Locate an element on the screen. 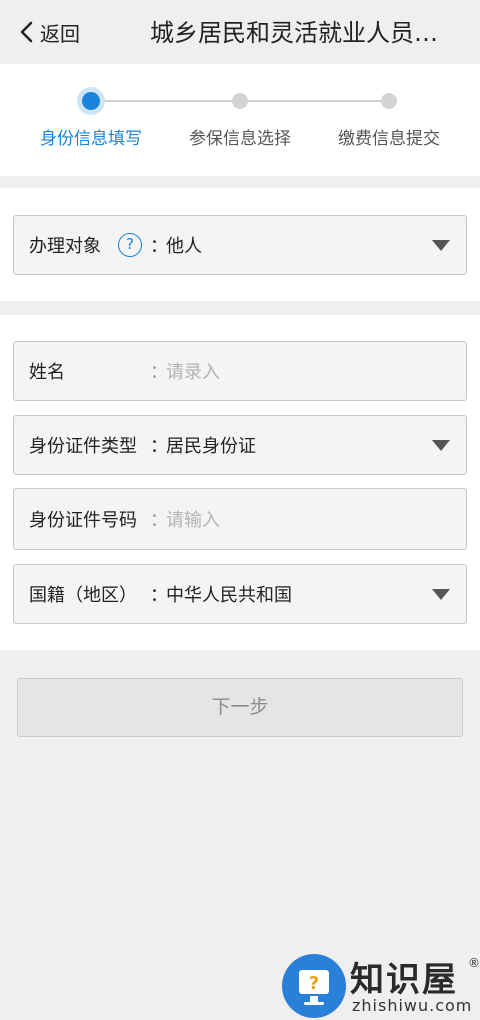 The height and width of the screenshot is (1020, 480). back-label: 返回 is located at coordinates (60, 33).